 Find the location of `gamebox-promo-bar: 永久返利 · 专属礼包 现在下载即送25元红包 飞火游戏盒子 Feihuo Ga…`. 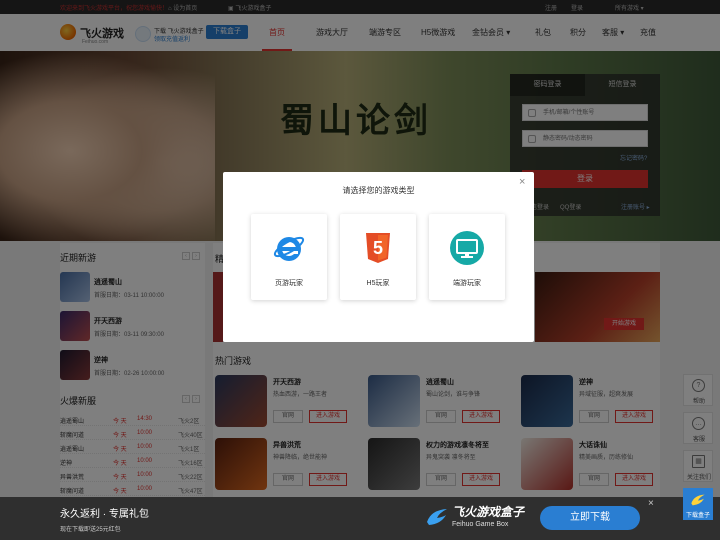

gamebox-promo-bar: 永久返利 · 专属礼包 现在下载即送25元红包 飞火游戏盒子 Feihuo Ga… is located at coordinates (360, 518).